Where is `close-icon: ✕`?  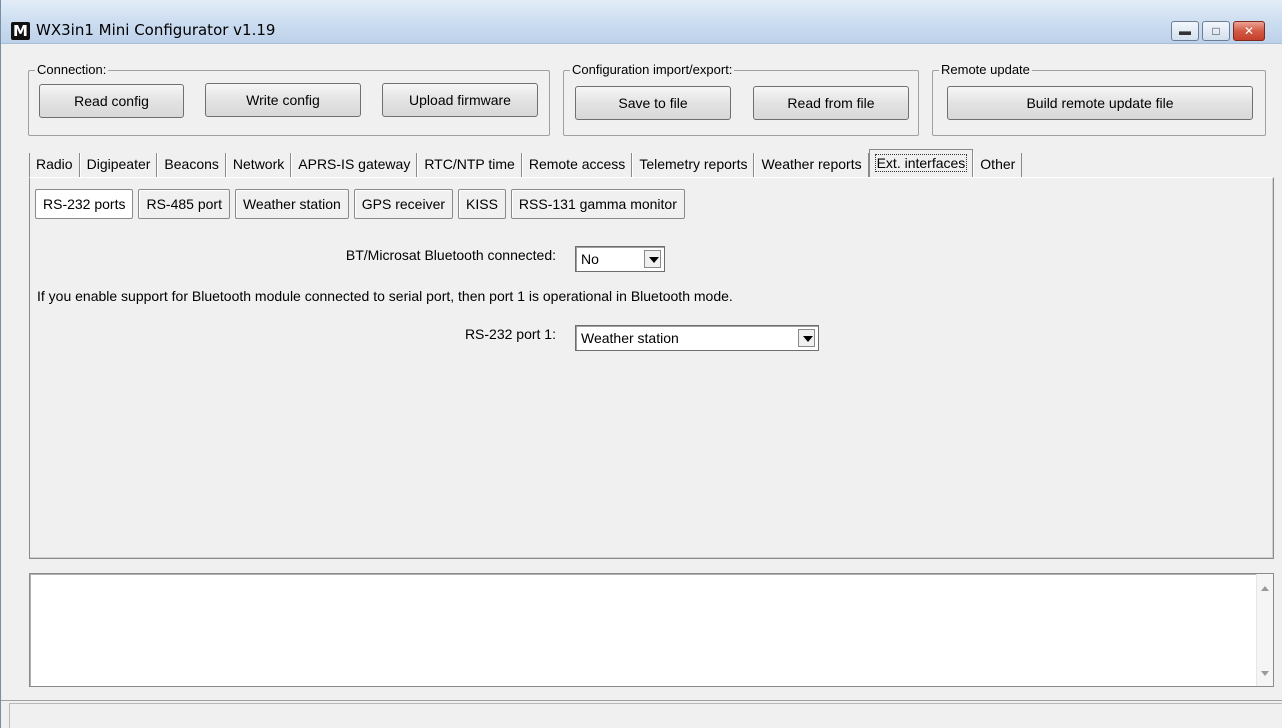
close-icon: ✕ is located at coordinates (1249, 31).